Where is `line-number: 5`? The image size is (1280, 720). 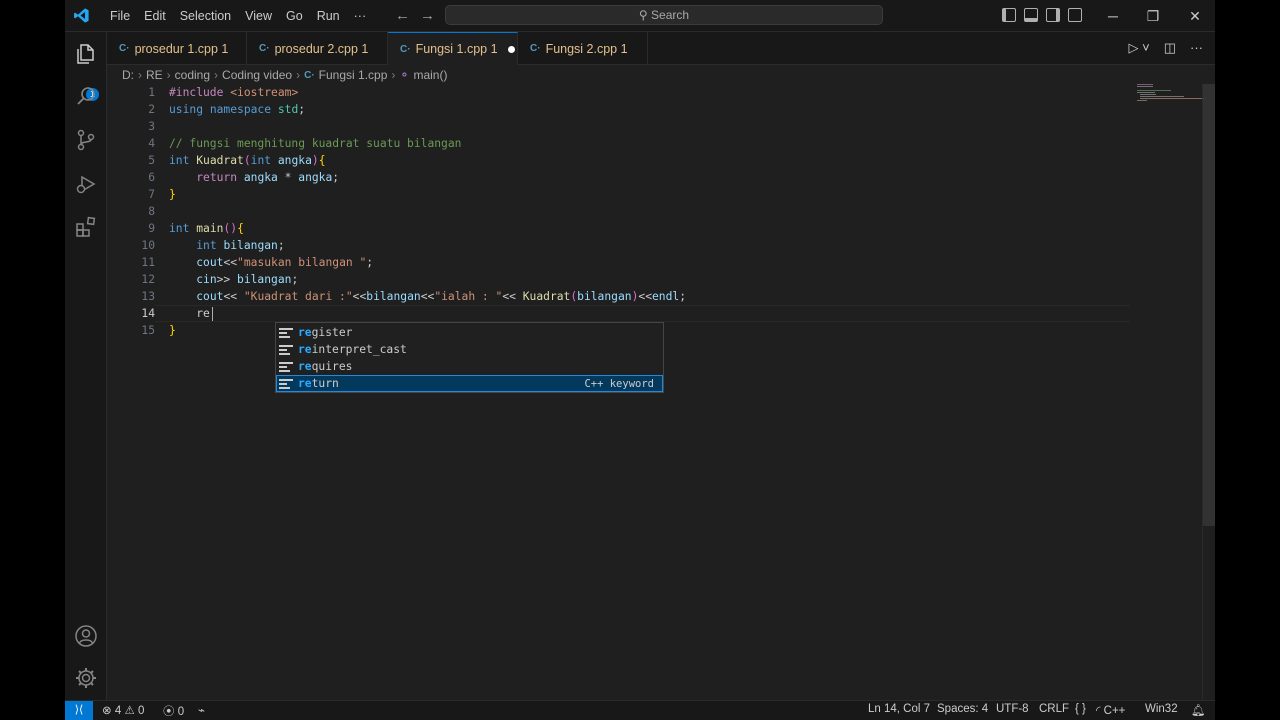 line-number: 5 is located at coordinates (151, 160).